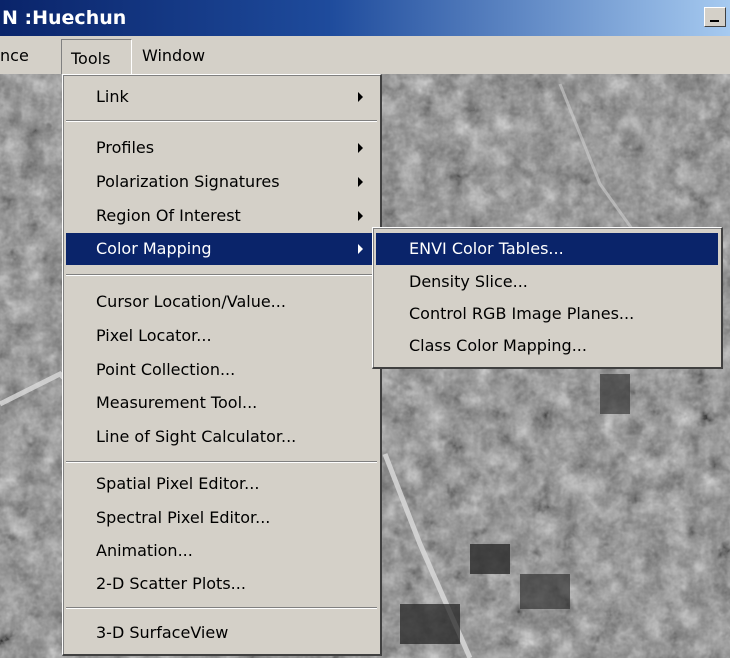  Describe the element at coordinates (221, 97) in the screenshot. I see `menu-item-link: Link` at that location.